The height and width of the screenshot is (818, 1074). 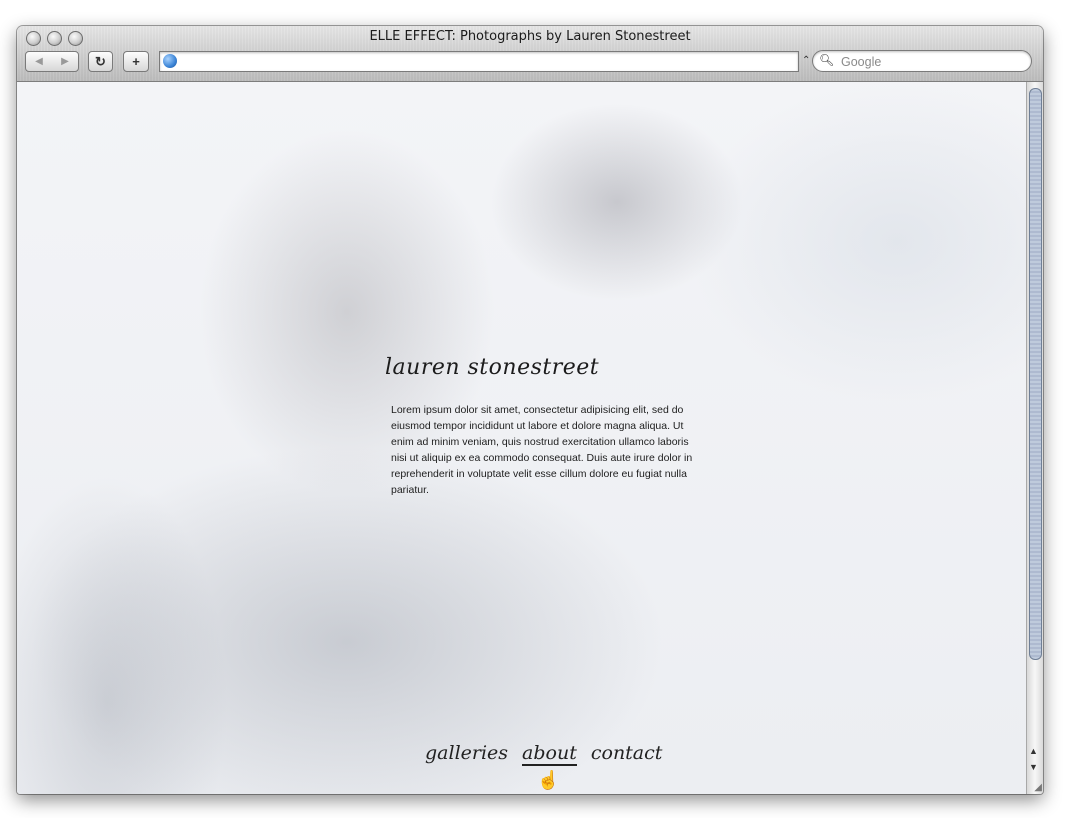 What do you see at coordinates (1038, 787) in the screenshot?
I see `resize-grip-icon: ◢` at bounding box center [1038, 787].